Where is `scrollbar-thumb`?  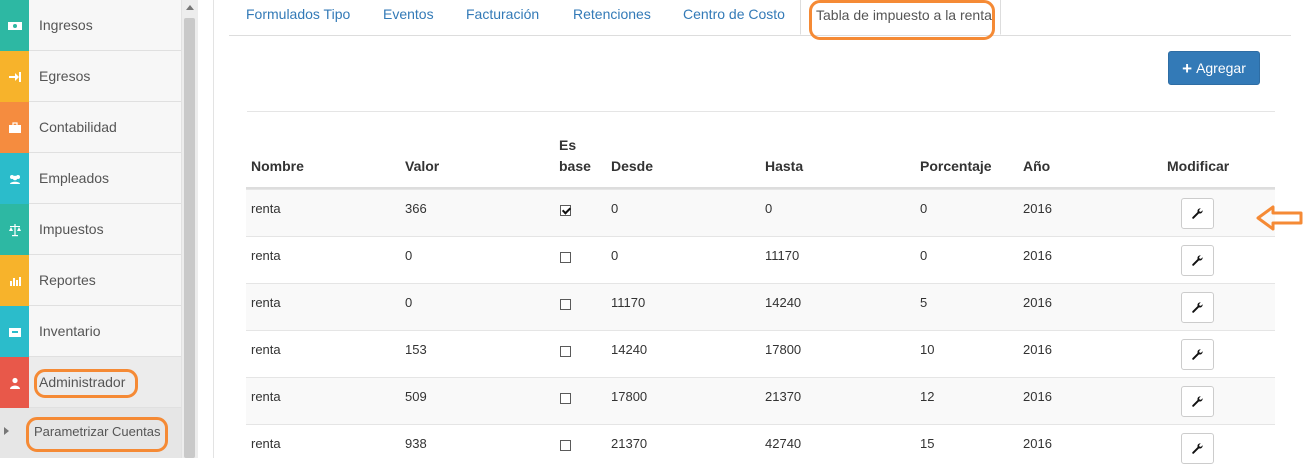
scrollbar-thumb is located at coordinates (189, 238).